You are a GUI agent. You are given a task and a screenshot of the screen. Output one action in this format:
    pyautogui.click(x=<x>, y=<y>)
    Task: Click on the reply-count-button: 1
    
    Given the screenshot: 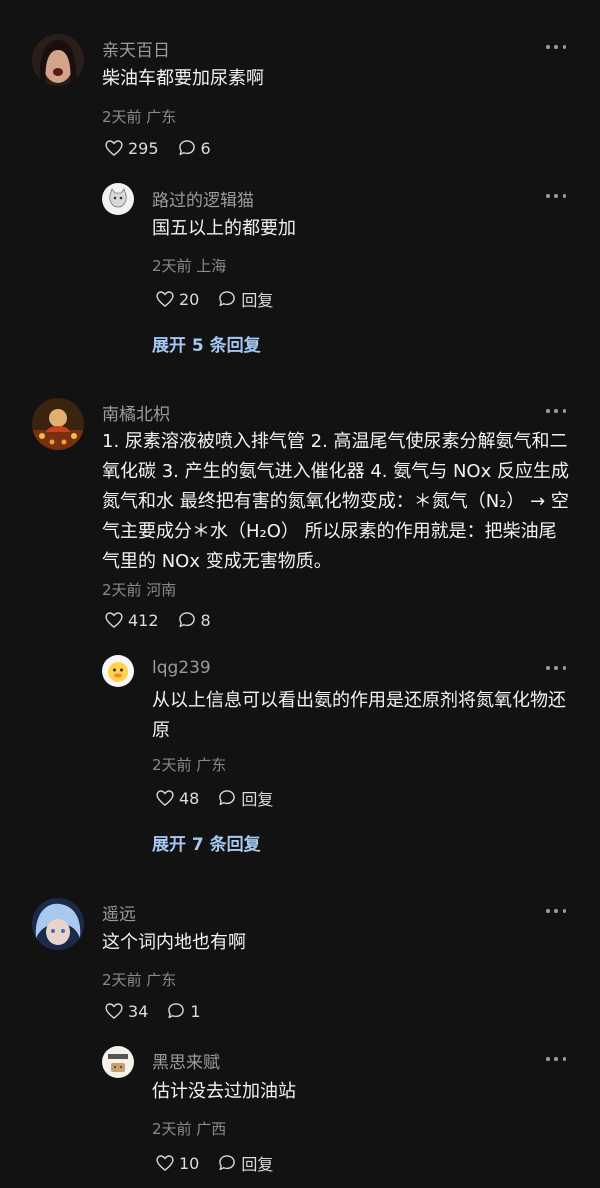 What is the action you would take?
    pyautogui.click(x=183, y=1011)
    